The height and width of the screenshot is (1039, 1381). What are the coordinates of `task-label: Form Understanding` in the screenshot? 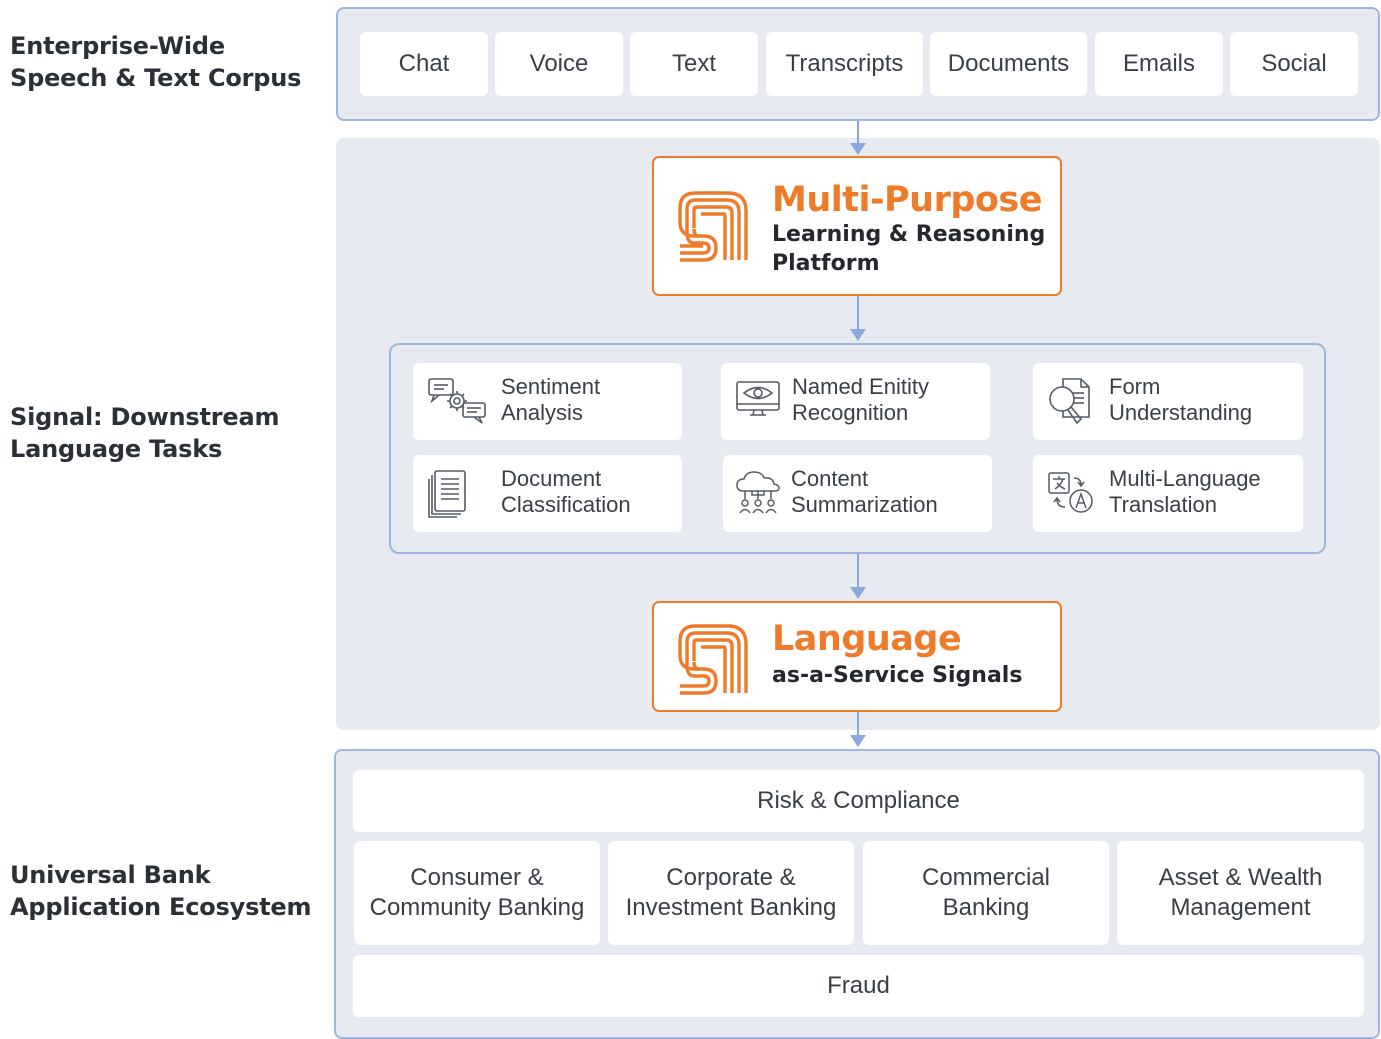 It's located at (1181, 399).